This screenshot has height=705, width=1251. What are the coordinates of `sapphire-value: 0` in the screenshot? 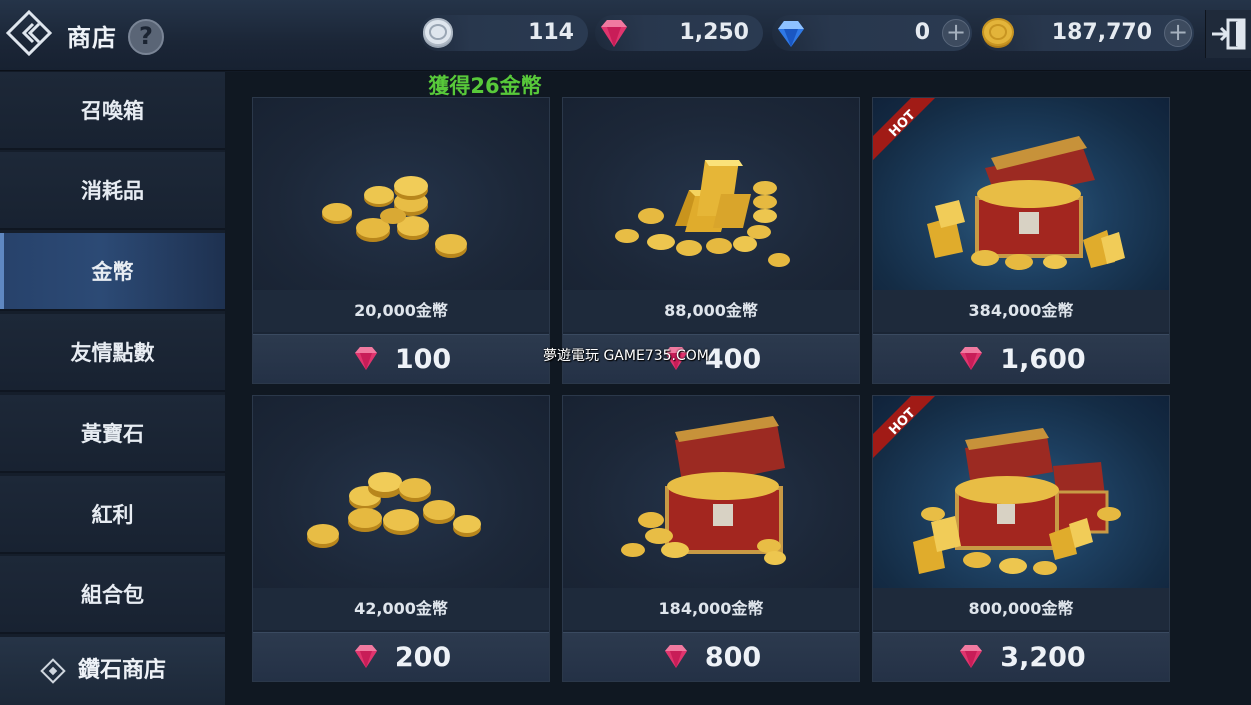 It's located at (922, 32).